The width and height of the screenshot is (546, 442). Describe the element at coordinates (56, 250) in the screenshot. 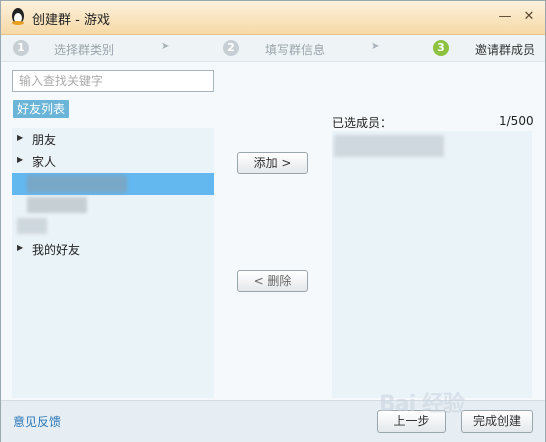

I see `group-label: 我的好友` at that location.